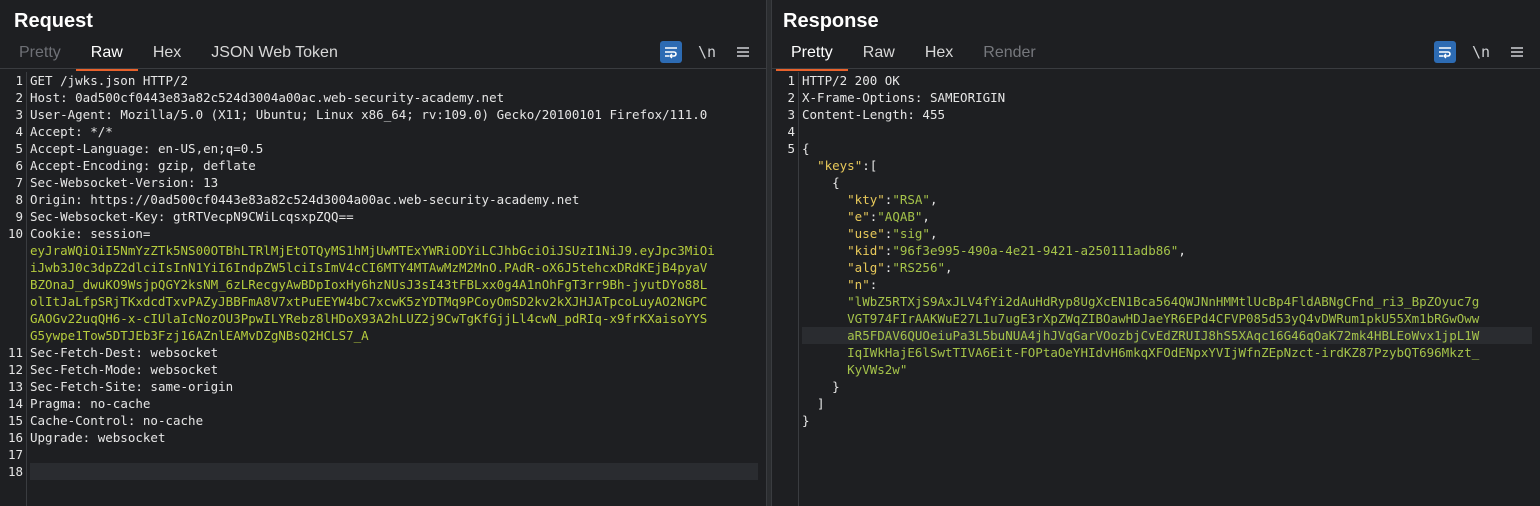 Image resolution: width=1540 pixels, height=506 pixels. What do you see at coordinates (394, 403) in the screenshot?
I see `code-line: Pragma: no-cache` at bounding box center [394, 403].